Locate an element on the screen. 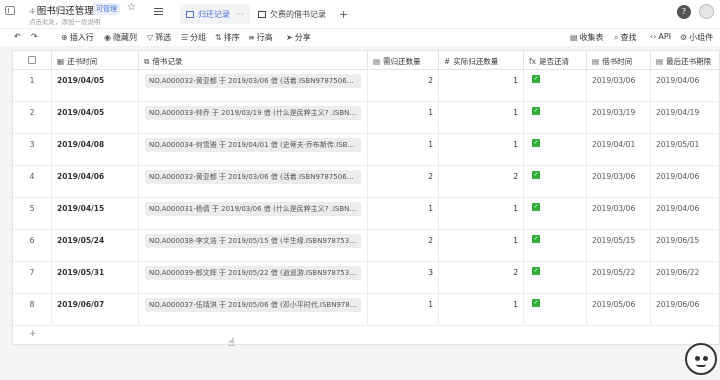 The image size is (720, 380). assistant-bot-icon is located at coordinates (701, 359).